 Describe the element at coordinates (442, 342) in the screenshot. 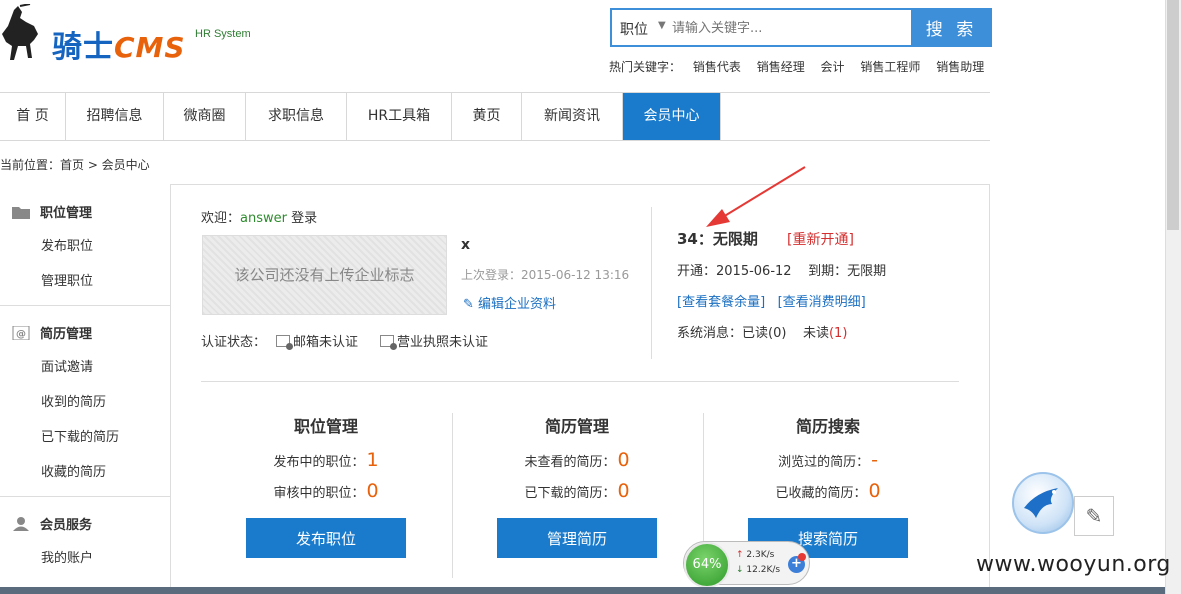

I see `auth-license-status: 营业执照未认证` at that location.